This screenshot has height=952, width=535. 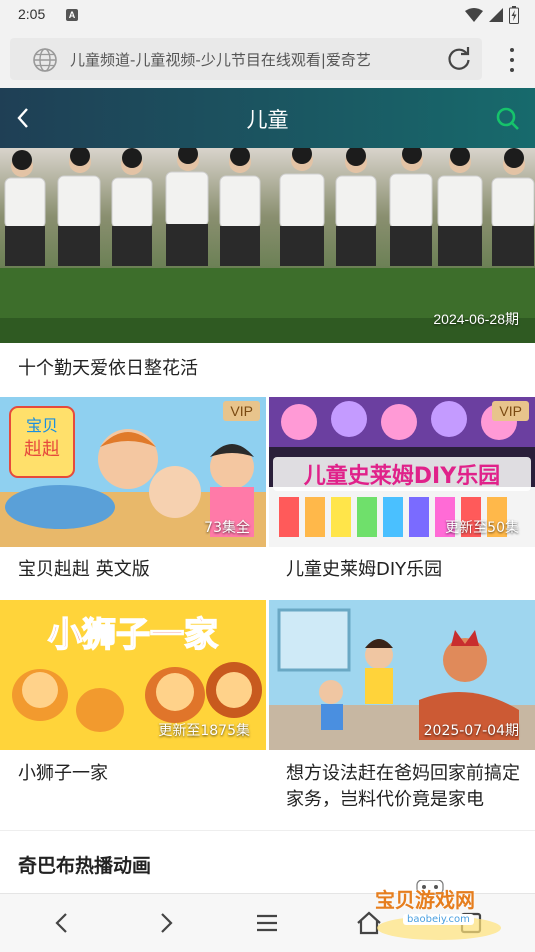 What do you see at coordinates (267, 15) in the screenshot?
I see `status-bar: 2:05 A` at bounding box center [267, 15].